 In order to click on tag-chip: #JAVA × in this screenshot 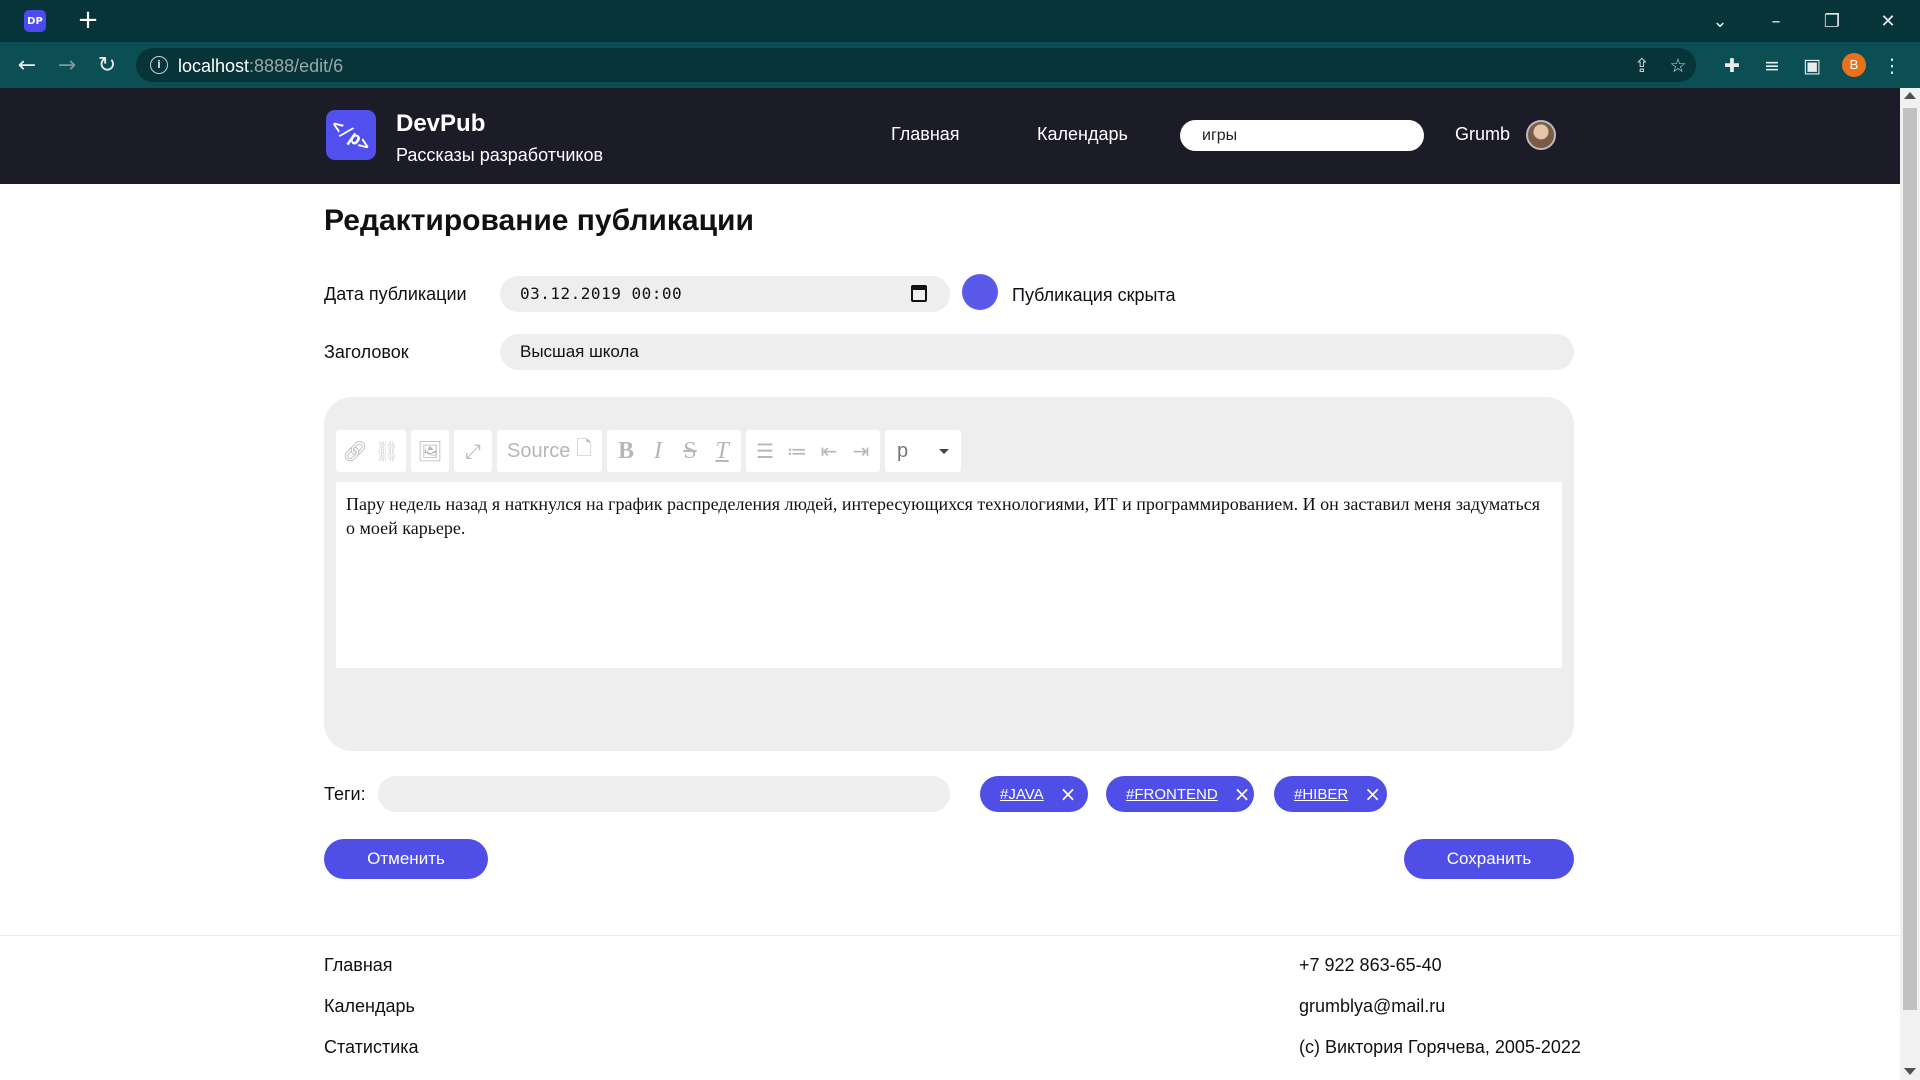, I will do `click(1034, 794)`.